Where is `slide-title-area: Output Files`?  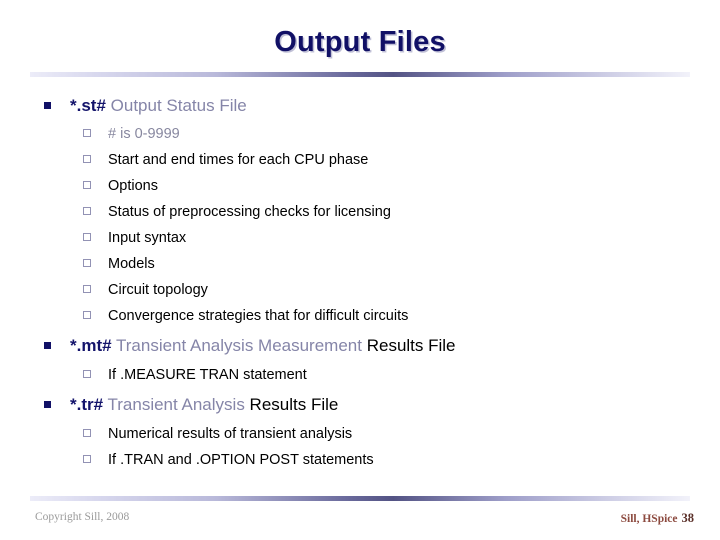
slide-title-area: Output Files is located at coordinates (360, 42).